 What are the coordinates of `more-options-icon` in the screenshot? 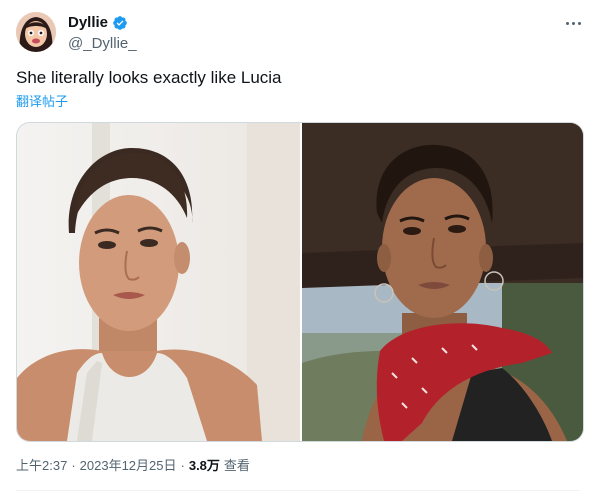 It's located at (573, 23).